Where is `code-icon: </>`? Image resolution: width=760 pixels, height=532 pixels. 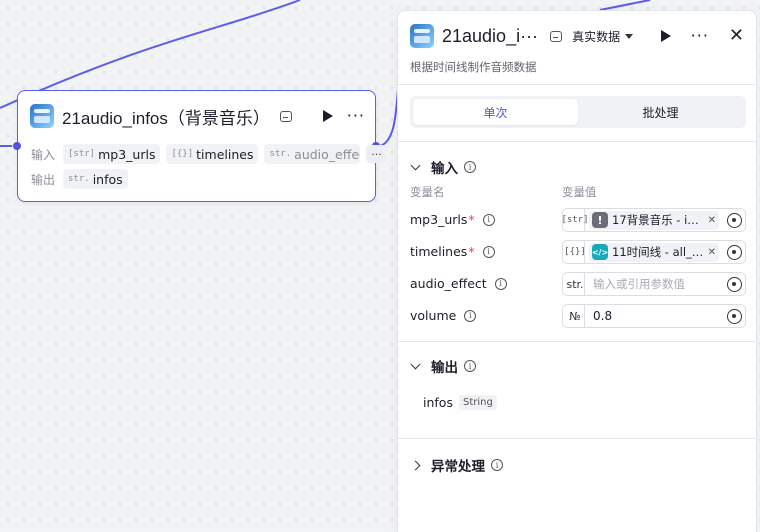 code-icon: </> is located at coordinates (600, 252).